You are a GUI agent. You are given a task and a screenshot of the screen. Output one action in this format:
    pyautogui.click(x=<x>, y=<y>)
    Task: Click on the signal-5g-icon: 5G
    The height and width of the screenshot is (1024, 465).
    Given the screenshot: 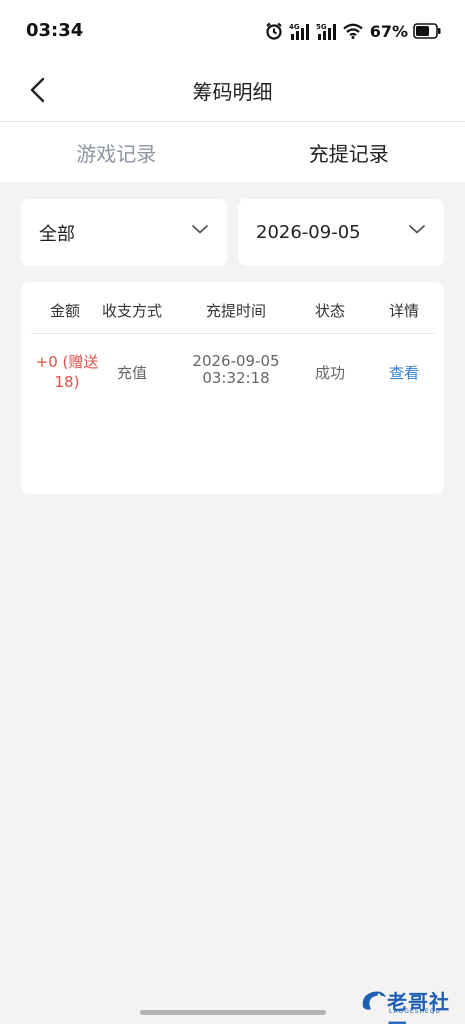 What is the action you would take?
    pyautogui.click(x=326, y=31)
    